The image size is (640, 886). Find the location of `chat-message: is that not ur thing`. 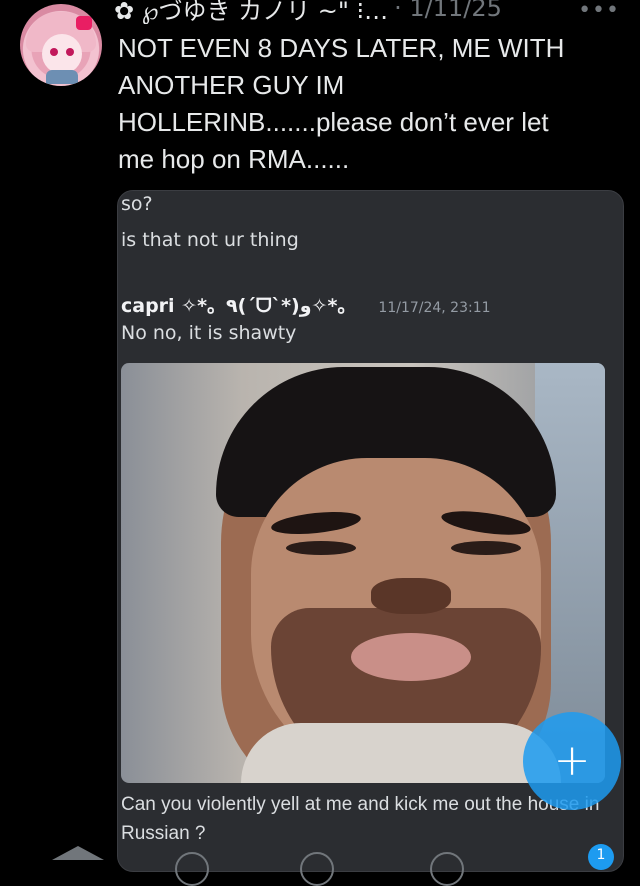

chat-message: is that not ur thing is located at coordinates (210, 240).